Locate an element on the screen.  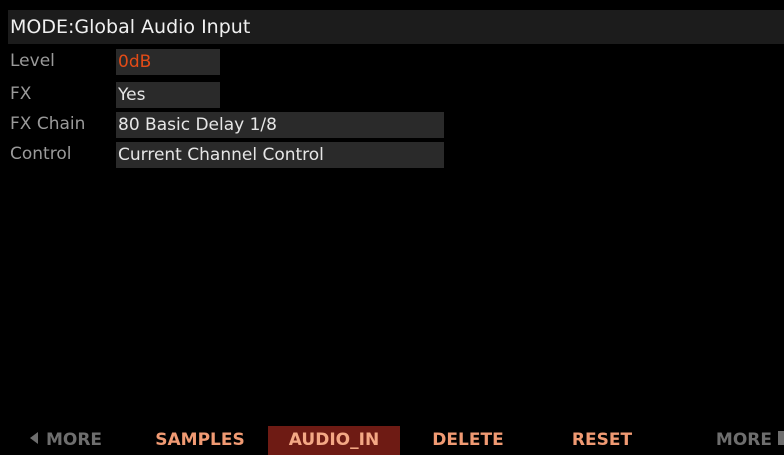
delete-button: DELETE is located at coordinates (468, 440).